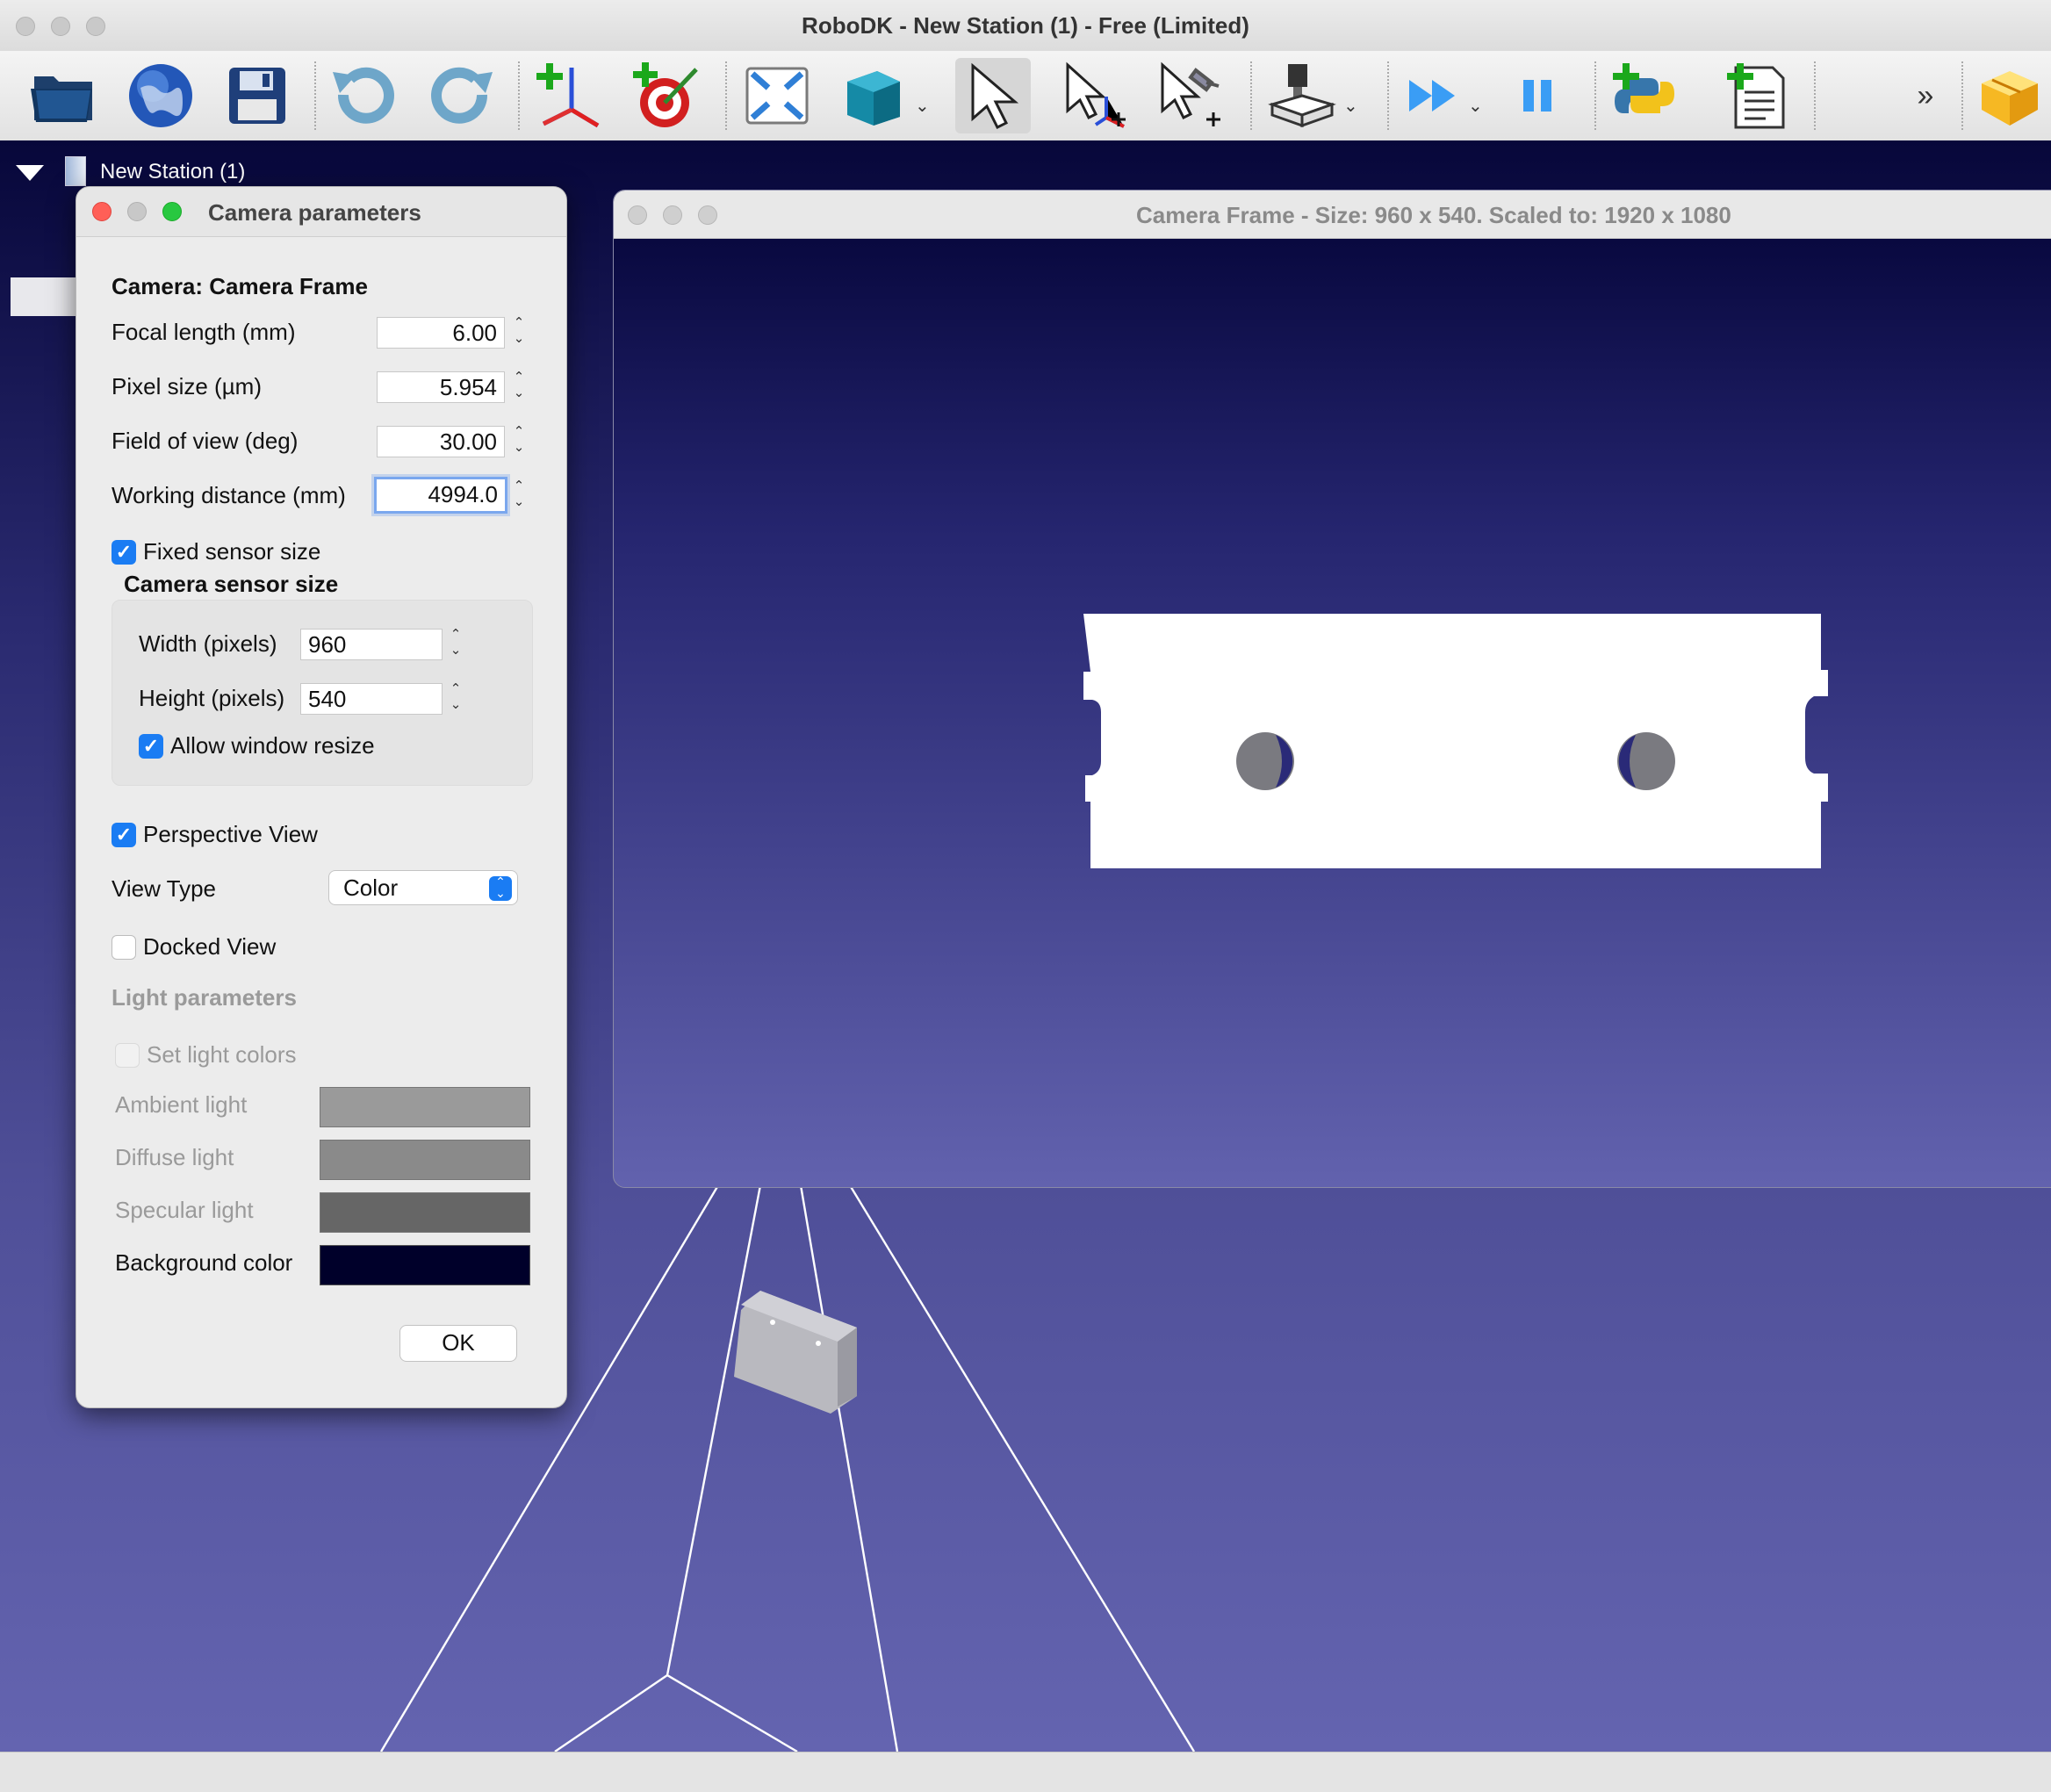 This screenshot has height=1792, width=2051. What do you see at coordinates (455, 644) in the screenshot?
I see `sensor-width-stepper: ⌃ ⌄` at bounding box center [455, 644].